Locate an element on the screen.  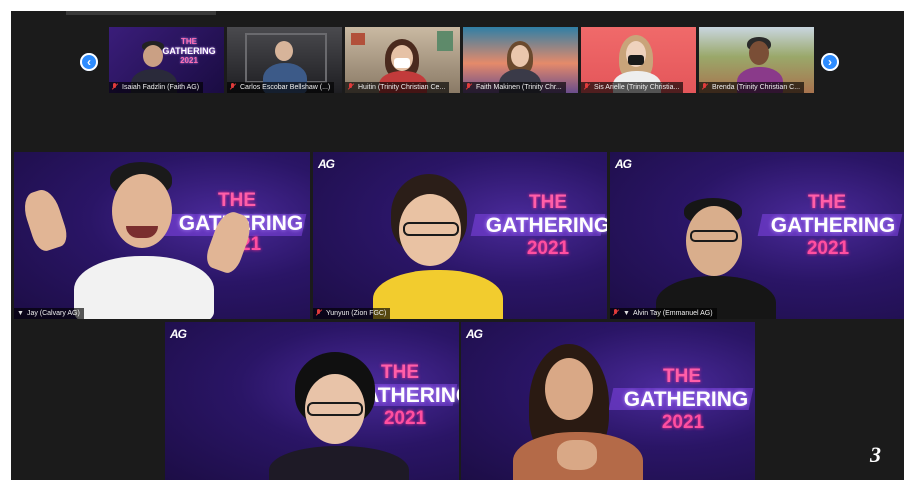
participant-name: Yunyun (Zion FGC) is located at coordinates (356, 313).